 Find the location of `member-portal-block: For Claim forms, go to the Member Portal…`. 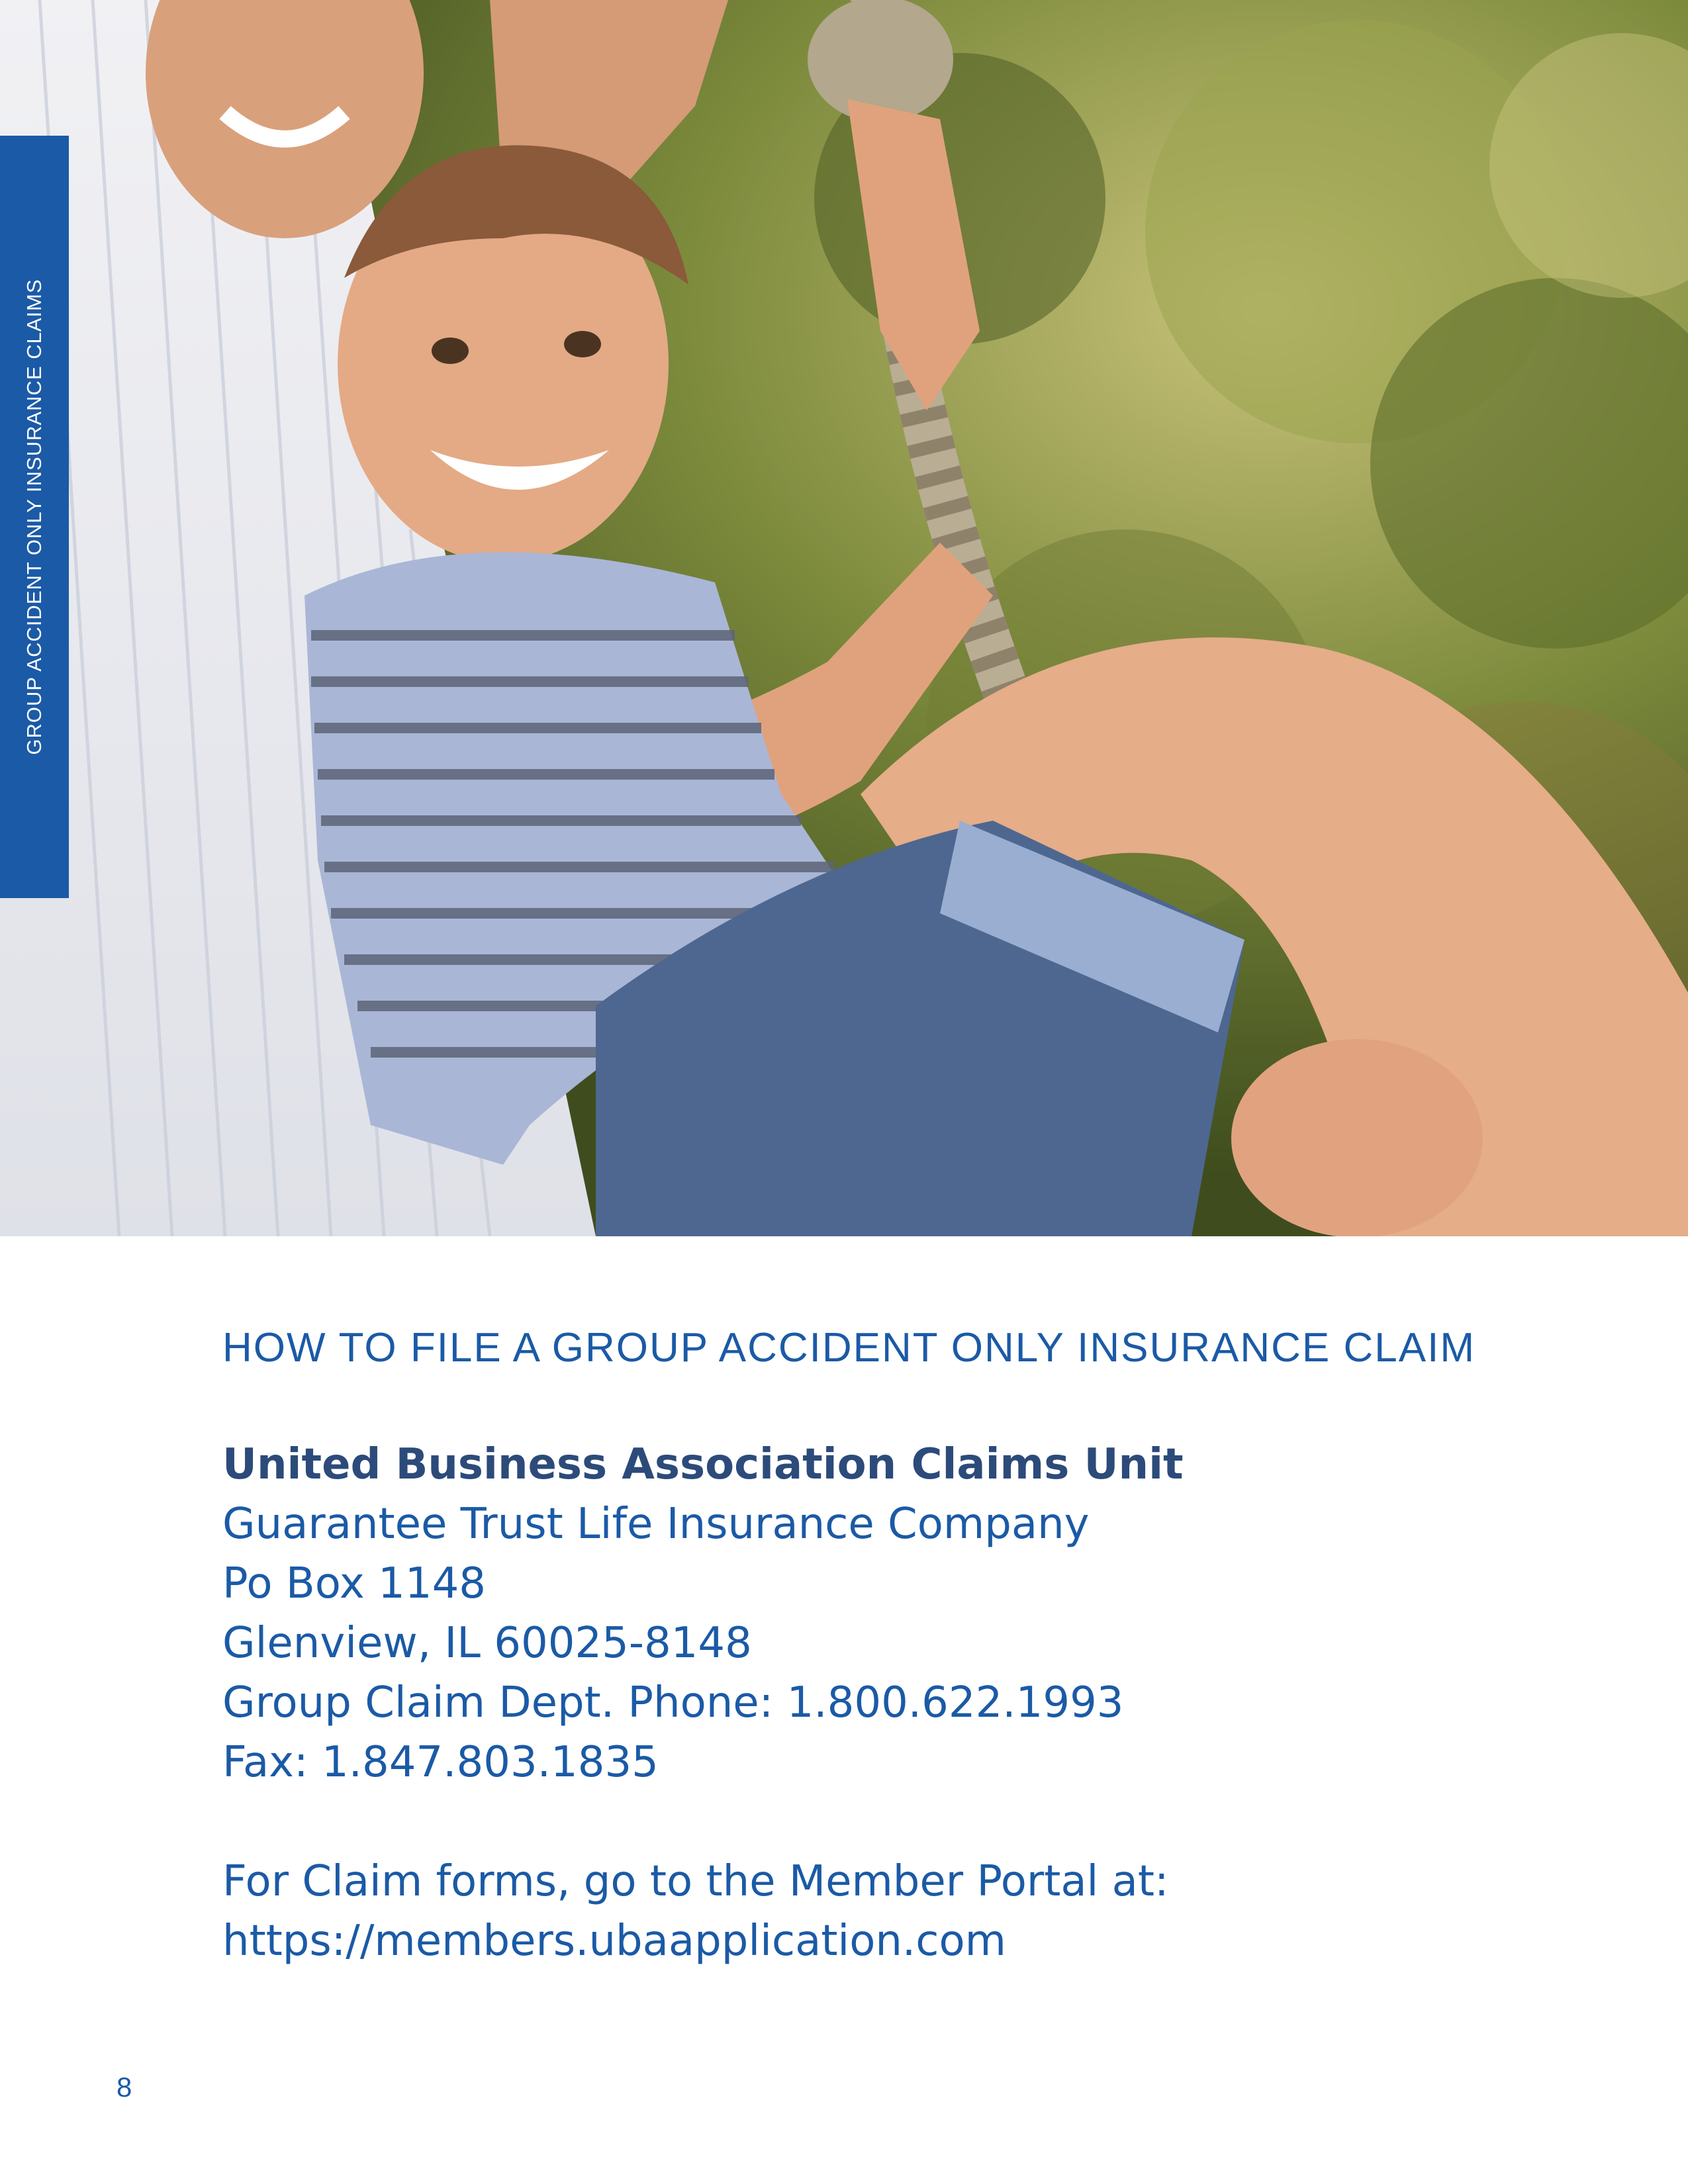

member-portal-block: For Claim forms, go to the Member Portal… is located at coordinates (884, 1911).